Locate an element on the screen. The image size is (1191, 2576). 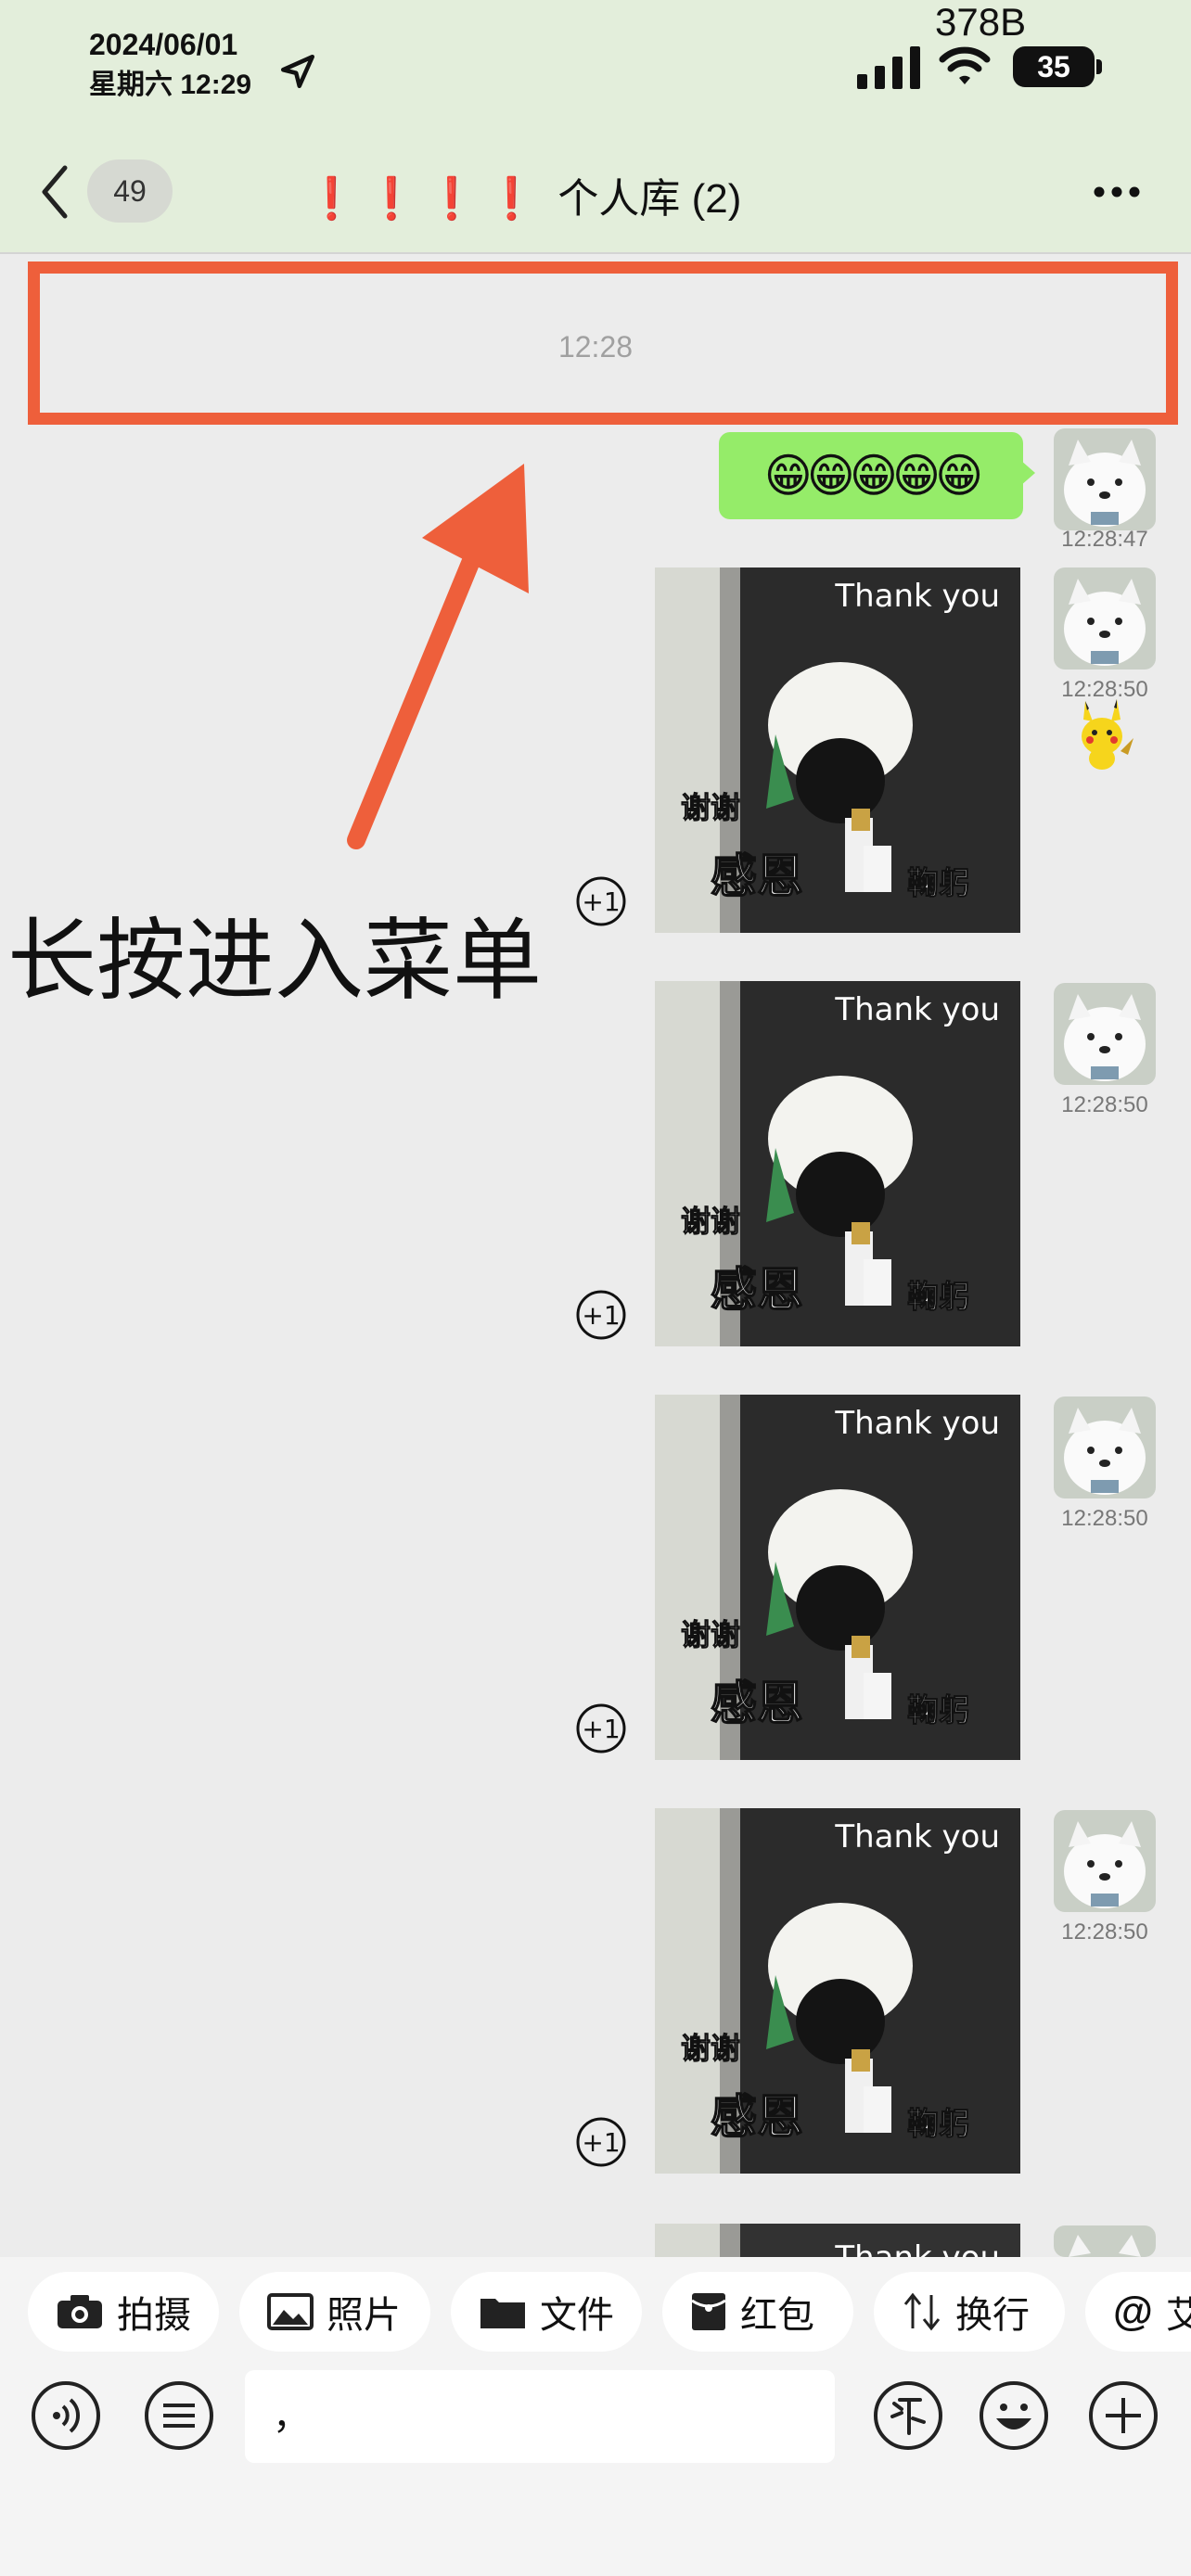
folder-icon is located at coordinates (502, 2313).